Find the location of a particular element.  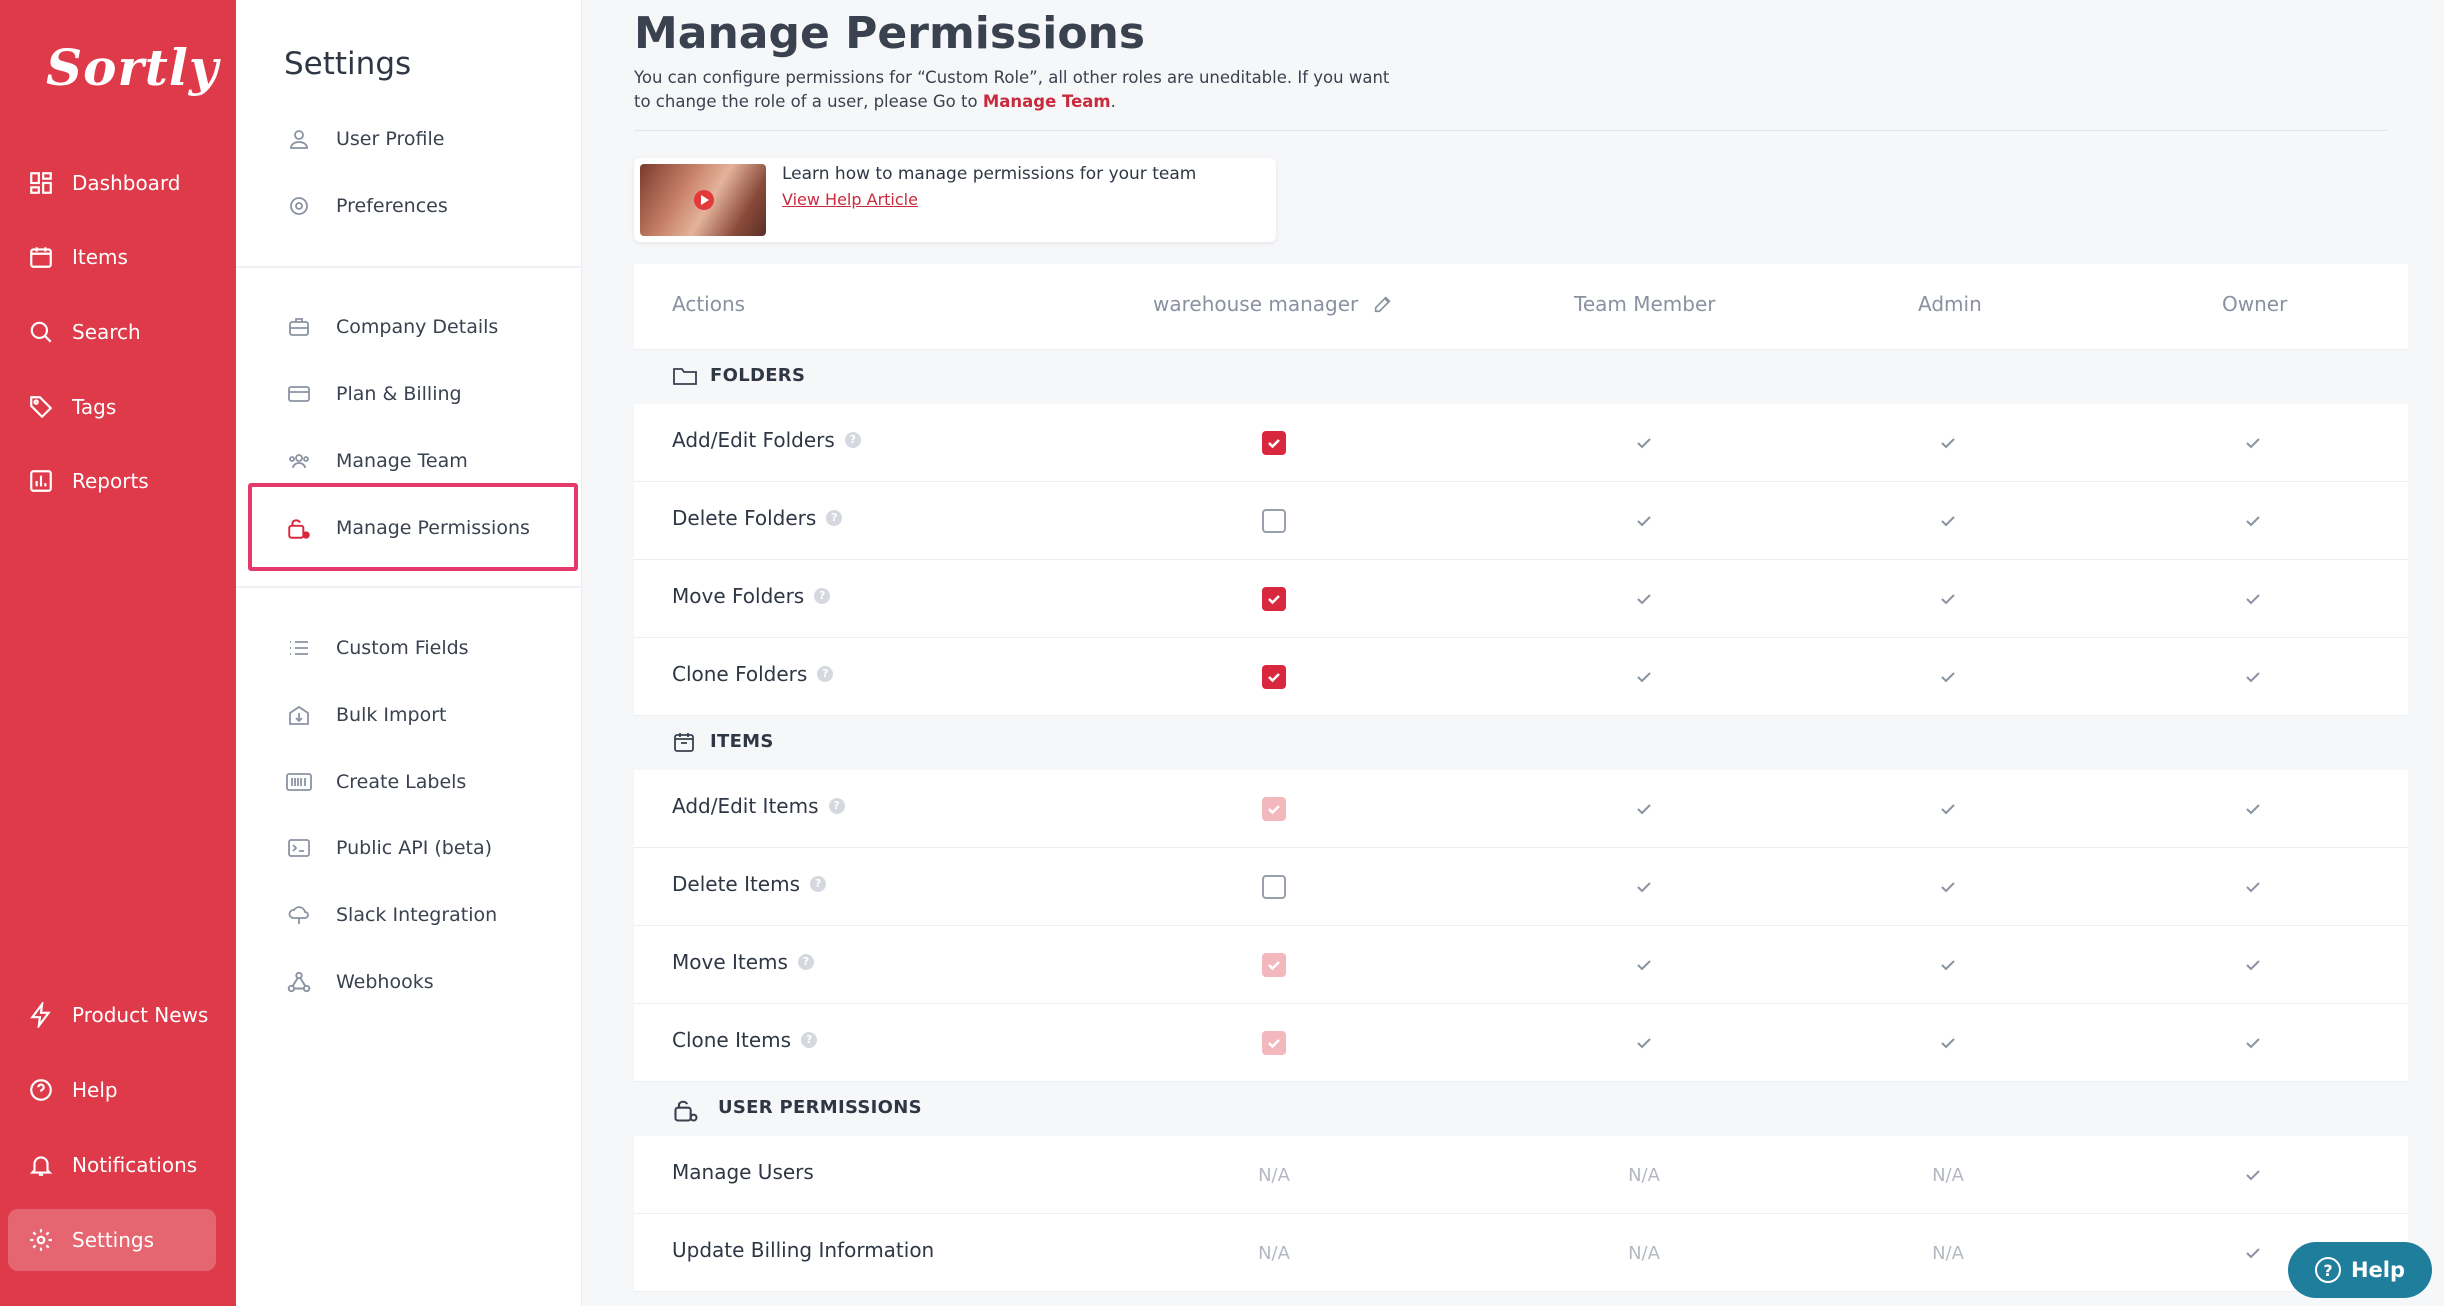

settings-item-user-profile: User Profile is located at coordinates (364, 139).